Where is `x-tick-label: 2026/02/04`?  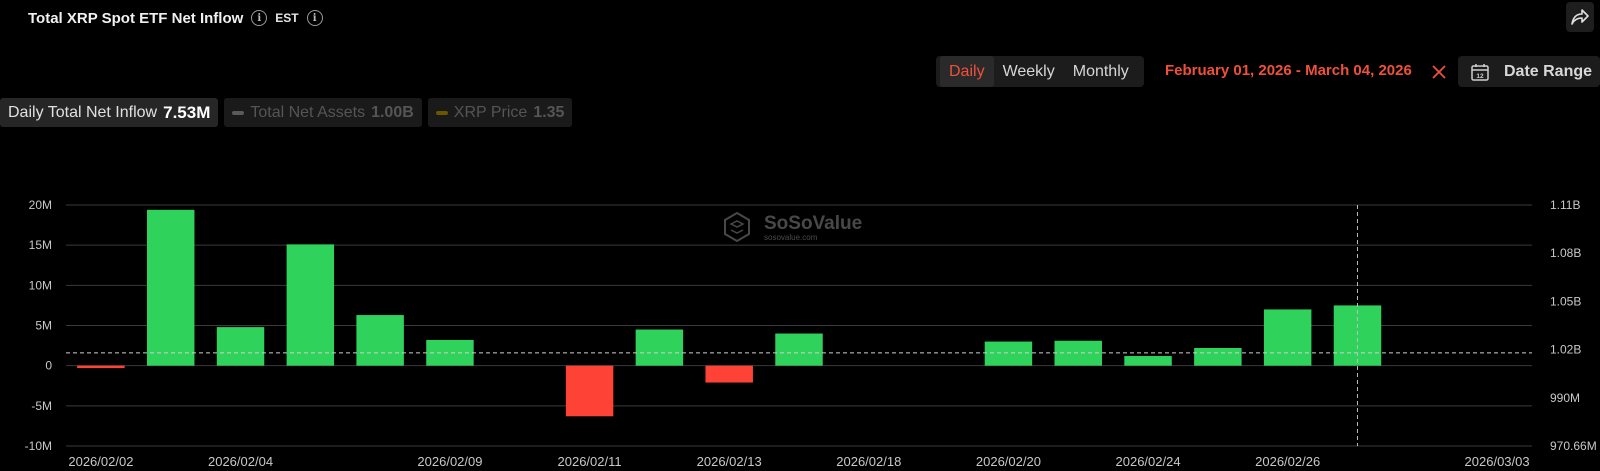
x-tick-label: 2026/02/04 is located at coordinates (240, 461).